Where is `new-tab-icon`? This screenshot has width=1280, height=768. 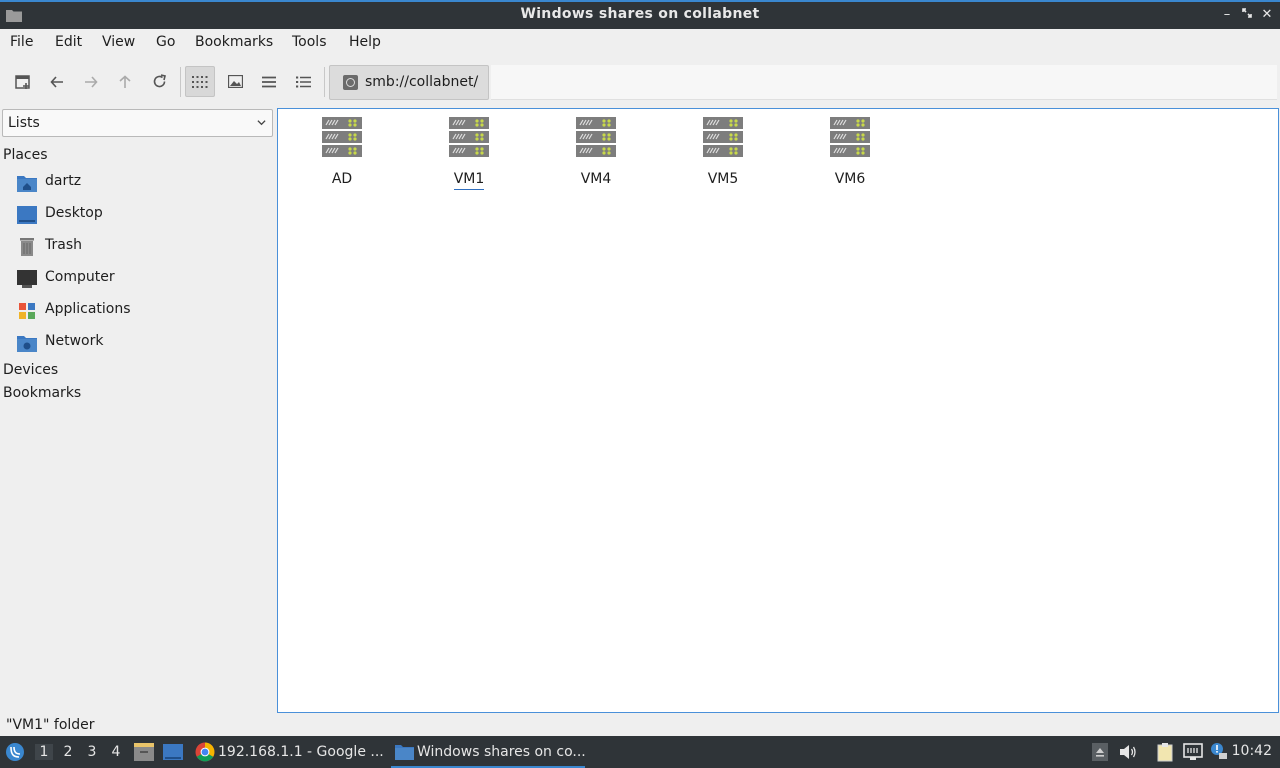
new-tab-icon is located at coordinates (22, 81).